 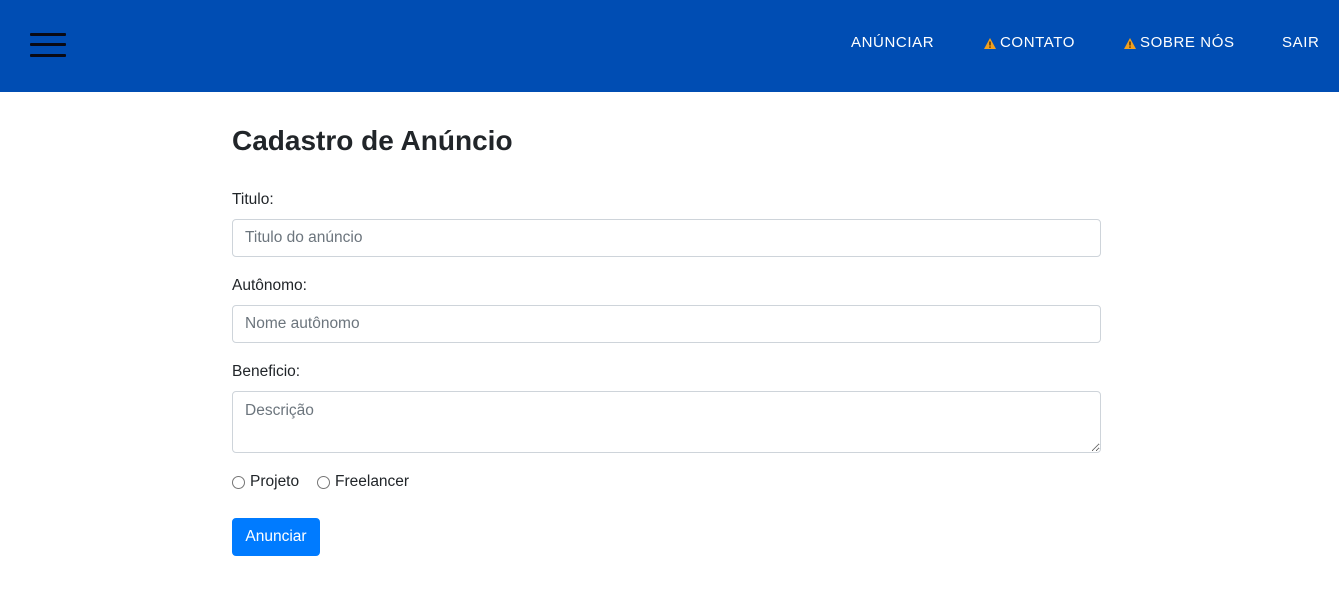 I want to click on nav-link-sobre-nos: SOBRE NÓS, so click(x=1179, y=43).